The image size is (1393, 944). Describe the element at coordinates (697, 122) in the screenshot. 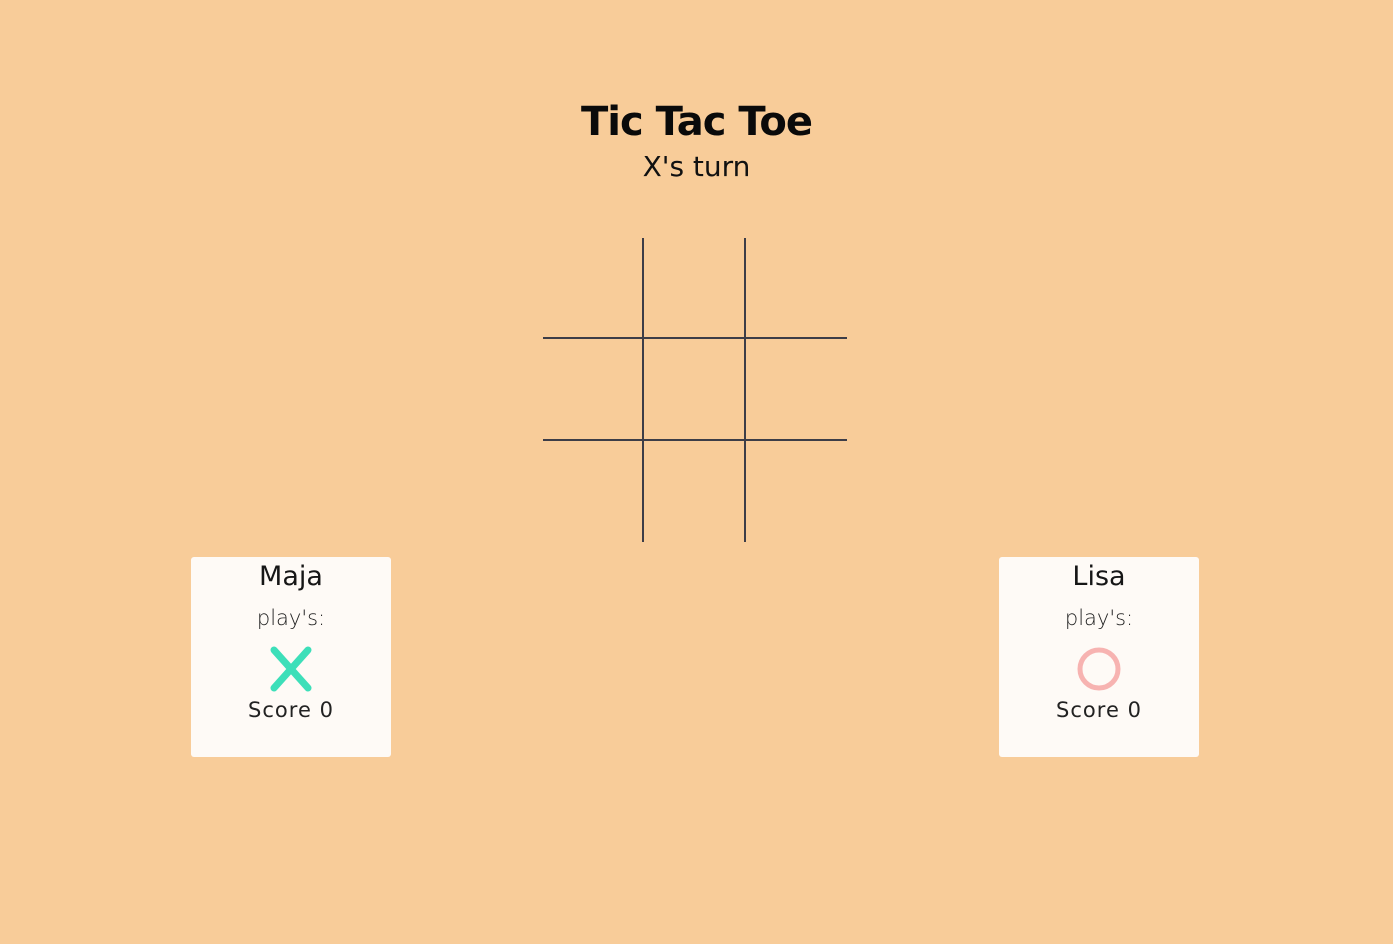

I see `page-title: Tic Tac Toe` at that location.